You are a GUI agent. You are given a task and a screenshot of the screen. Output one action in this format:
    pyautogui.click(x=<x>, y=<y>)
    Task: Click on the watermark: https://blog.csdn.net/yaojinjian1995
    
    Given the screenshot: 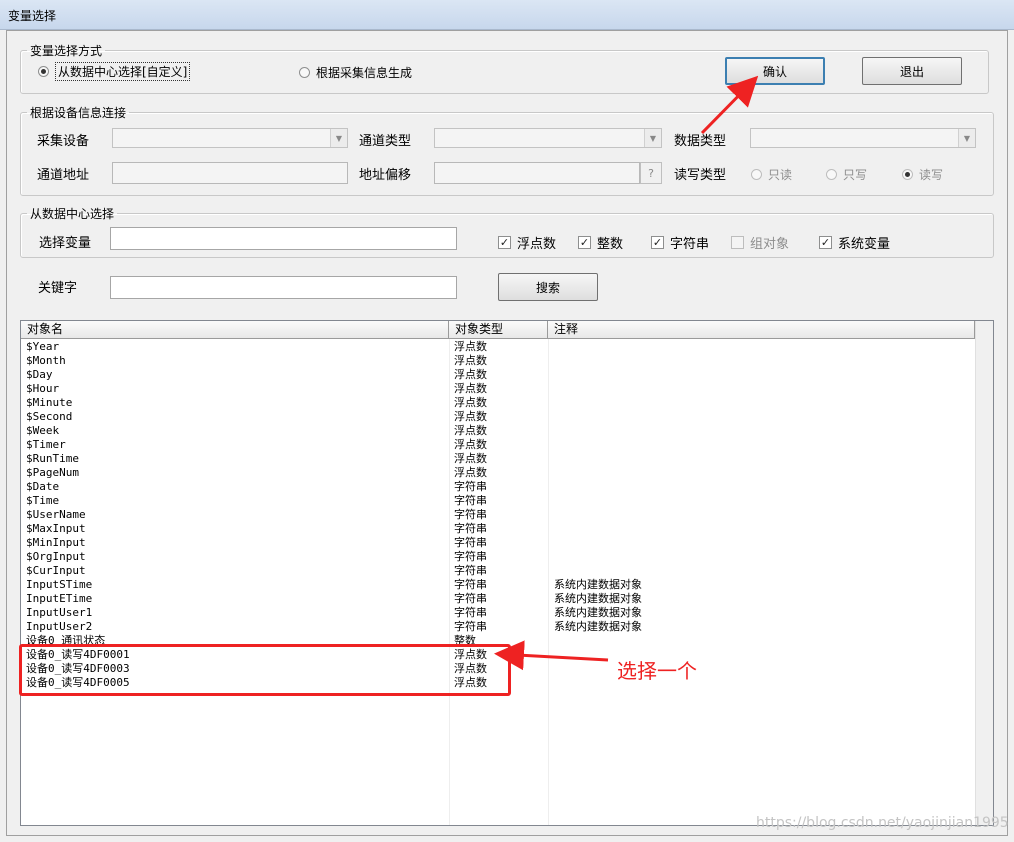 What is the action you would take?
    pyautogui.click(x=882, y=823)
    